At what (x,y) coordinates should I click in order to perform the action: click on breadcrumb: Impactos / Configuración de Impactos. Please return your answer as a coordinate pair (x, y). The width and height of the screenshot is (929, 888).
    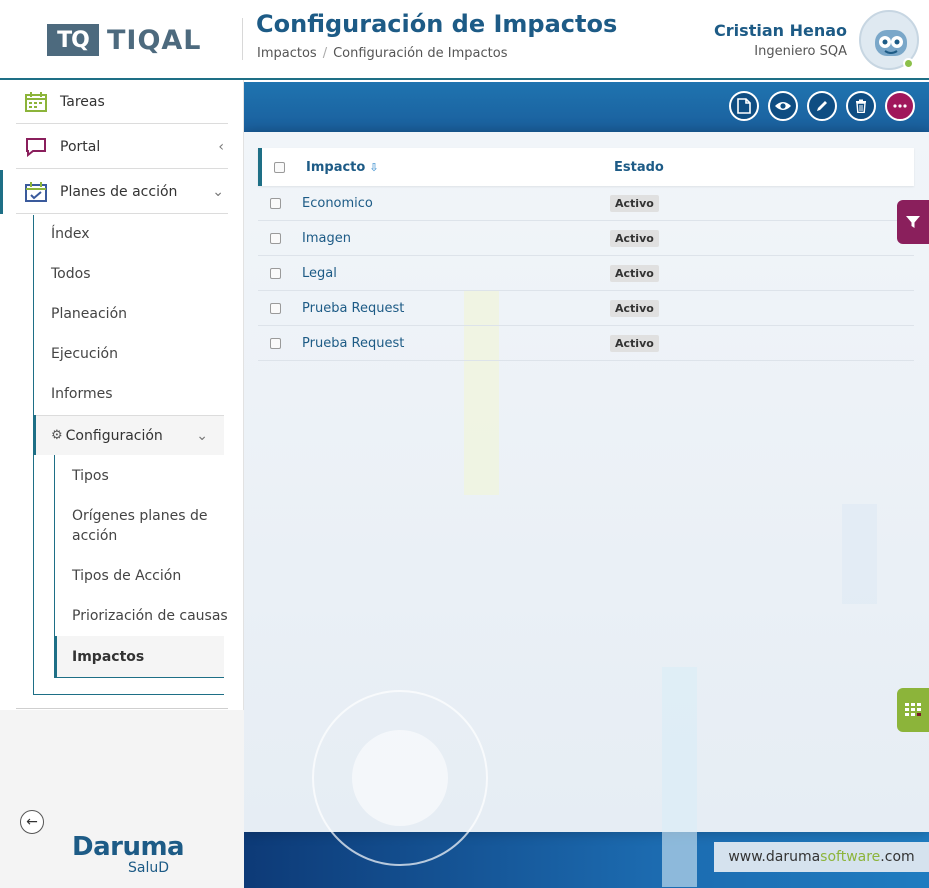
    Looking at the image, I should click on (382, 53).